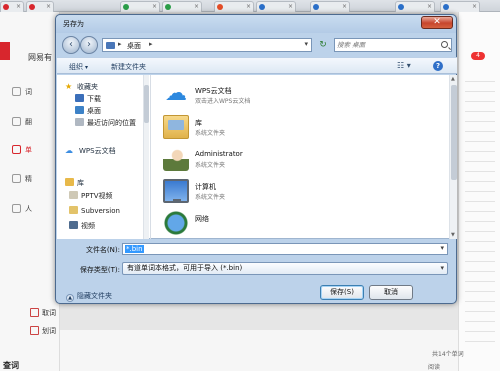  I want to click on file-type-select: 有道单词本格式，可用于导入 (*.bin) ▾, so click(285, 268).